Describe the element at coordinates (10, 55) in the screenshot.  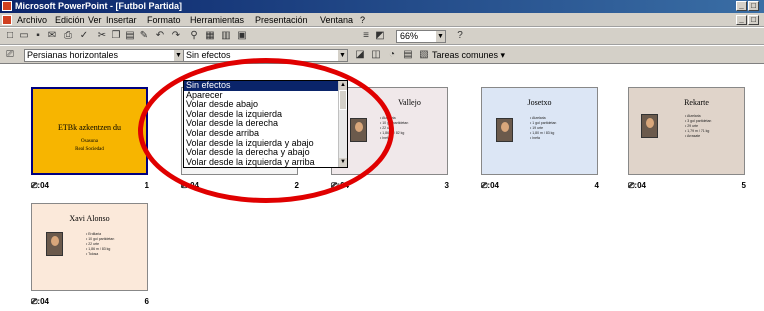
I see `slide-transition-icon: ⎚` at that location.